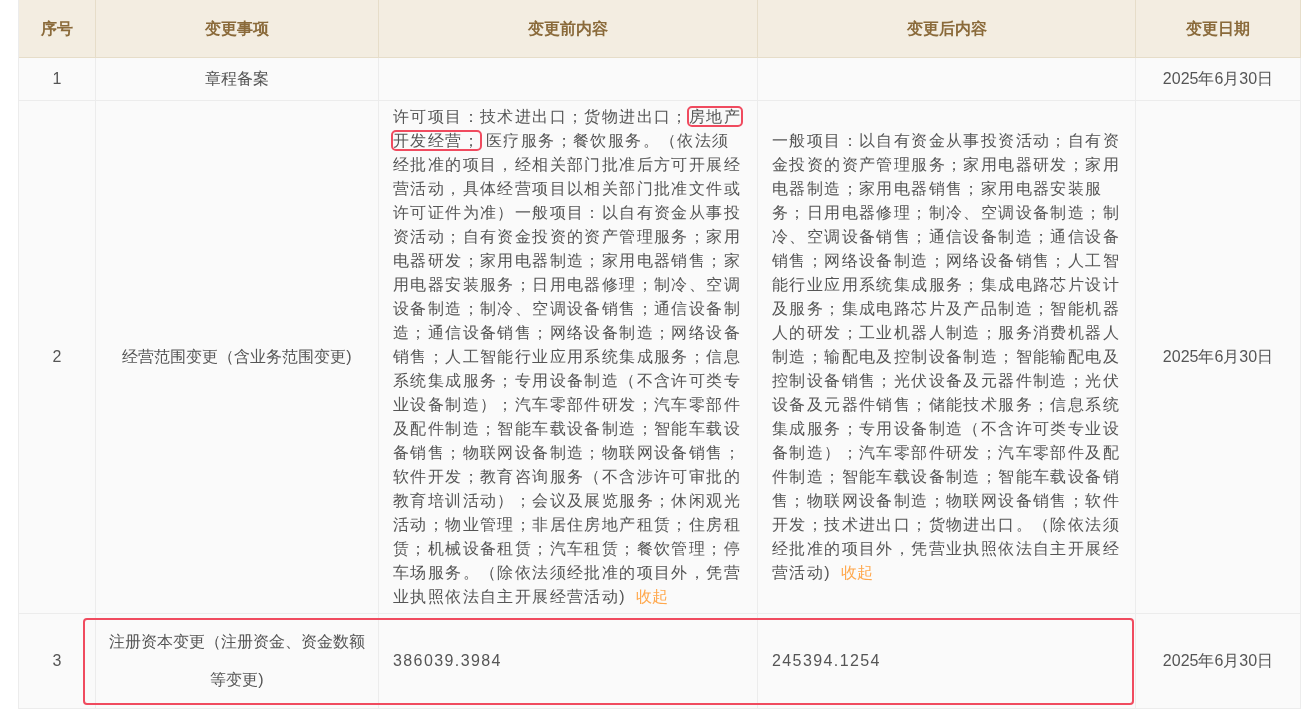  Describe the element at coordinates (826, 661) in the screenshot. I see `cell-text: 245394.1254` at that location.